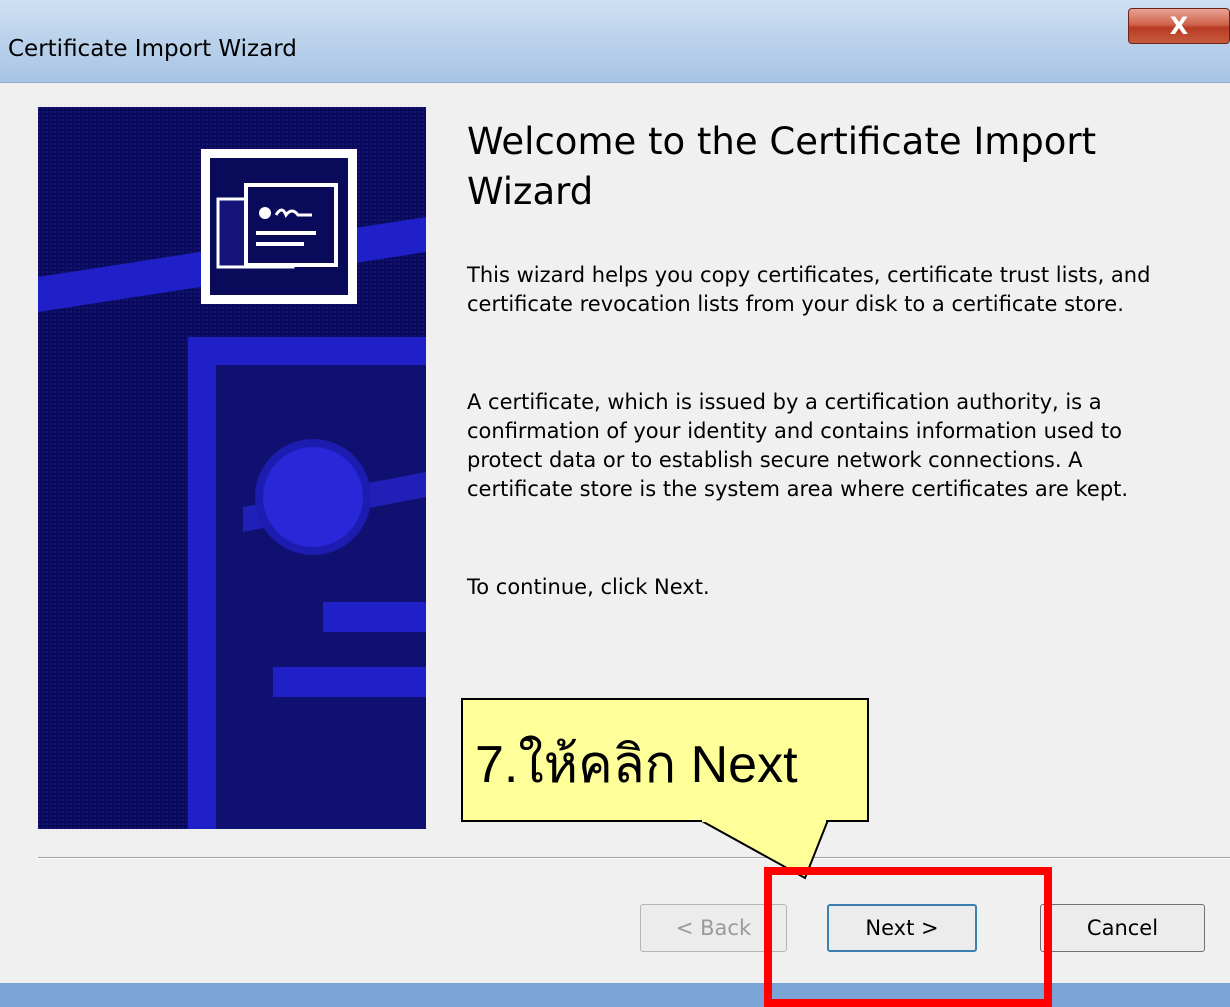 The image size is (1230, 1007). Describe the element at coordinates (313, 497) in the screenshot. I see `seal-icon` at that location.